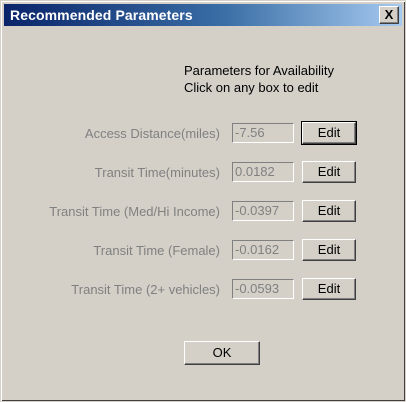  I want to click on edit-button-access-distance: Edit, so click(329, 133).